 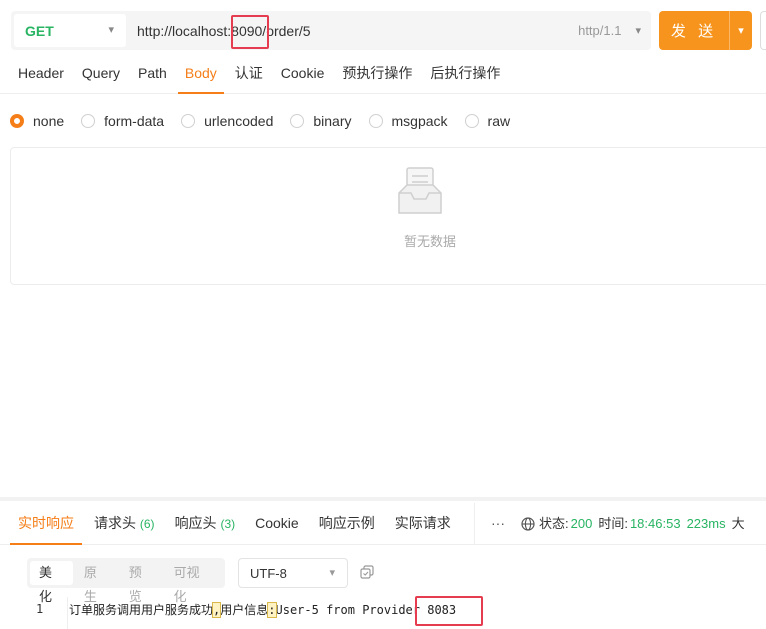 What do you see at coordinates (17, 121) in the screenshot?
I see `radio-checked-icon` at bounding box center [17, 121].